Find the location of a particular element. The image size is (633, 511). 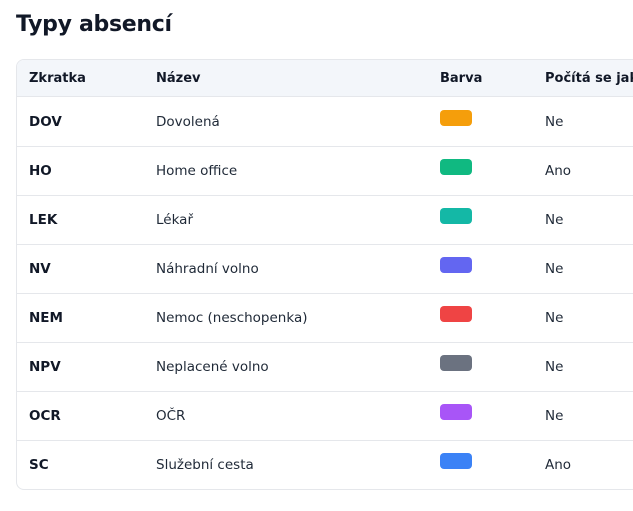

absence-code: NPV is located at coordinates (45, 367).